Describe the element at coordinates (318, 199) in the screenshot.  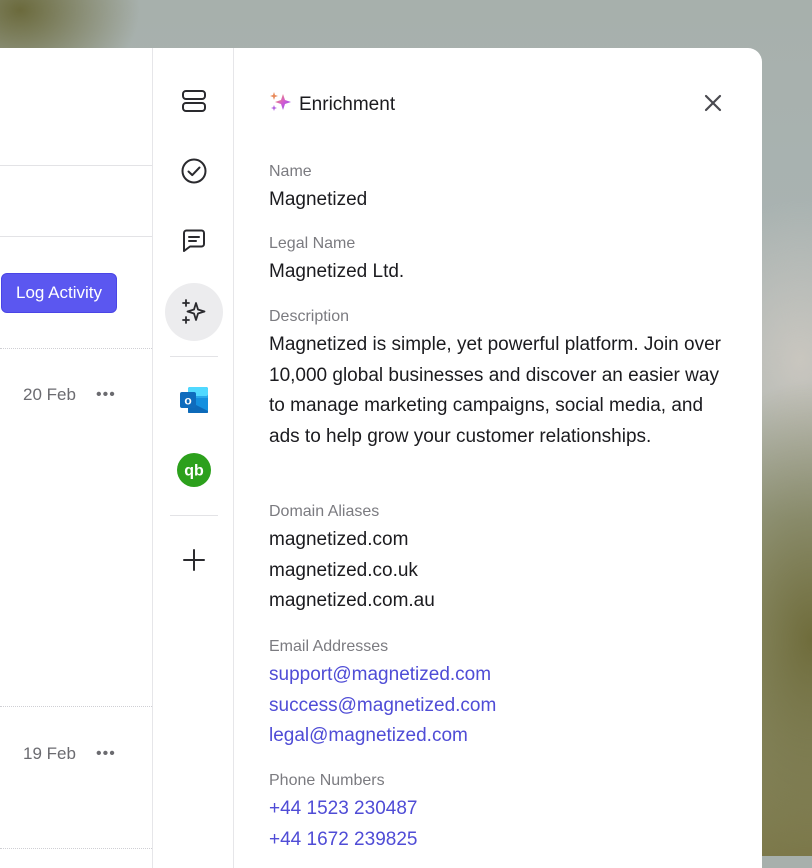
I see `field-value: Magnetized` at that location.